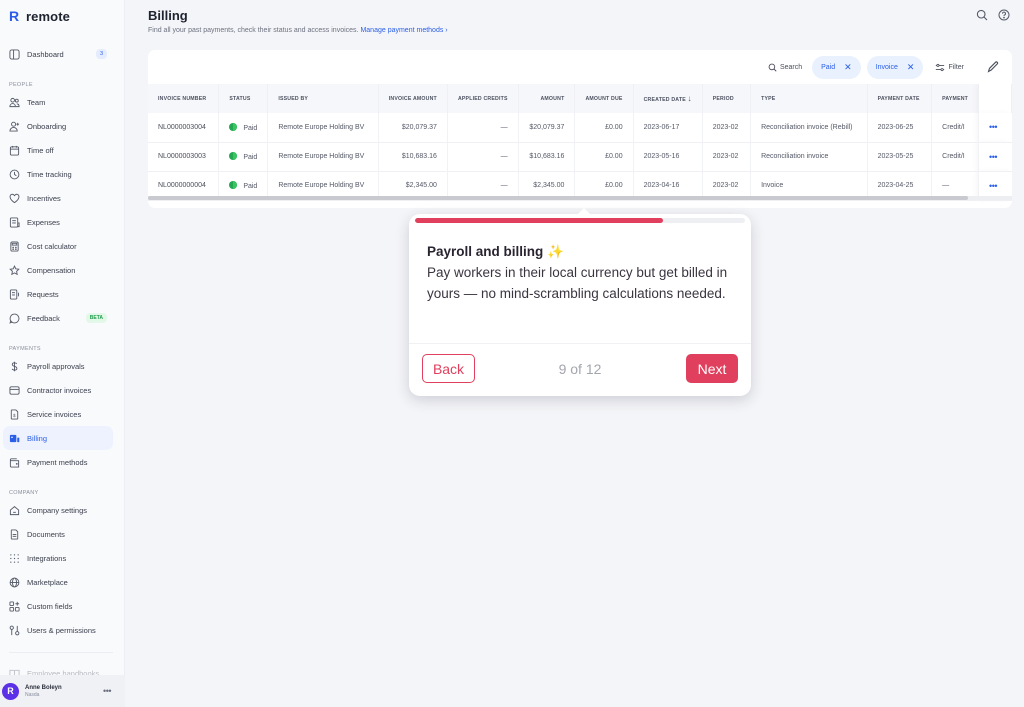 The height and width of the screenshot is (707, 1024). I want to click on col-issued-by: ISSUED BY, so click(323, 98).